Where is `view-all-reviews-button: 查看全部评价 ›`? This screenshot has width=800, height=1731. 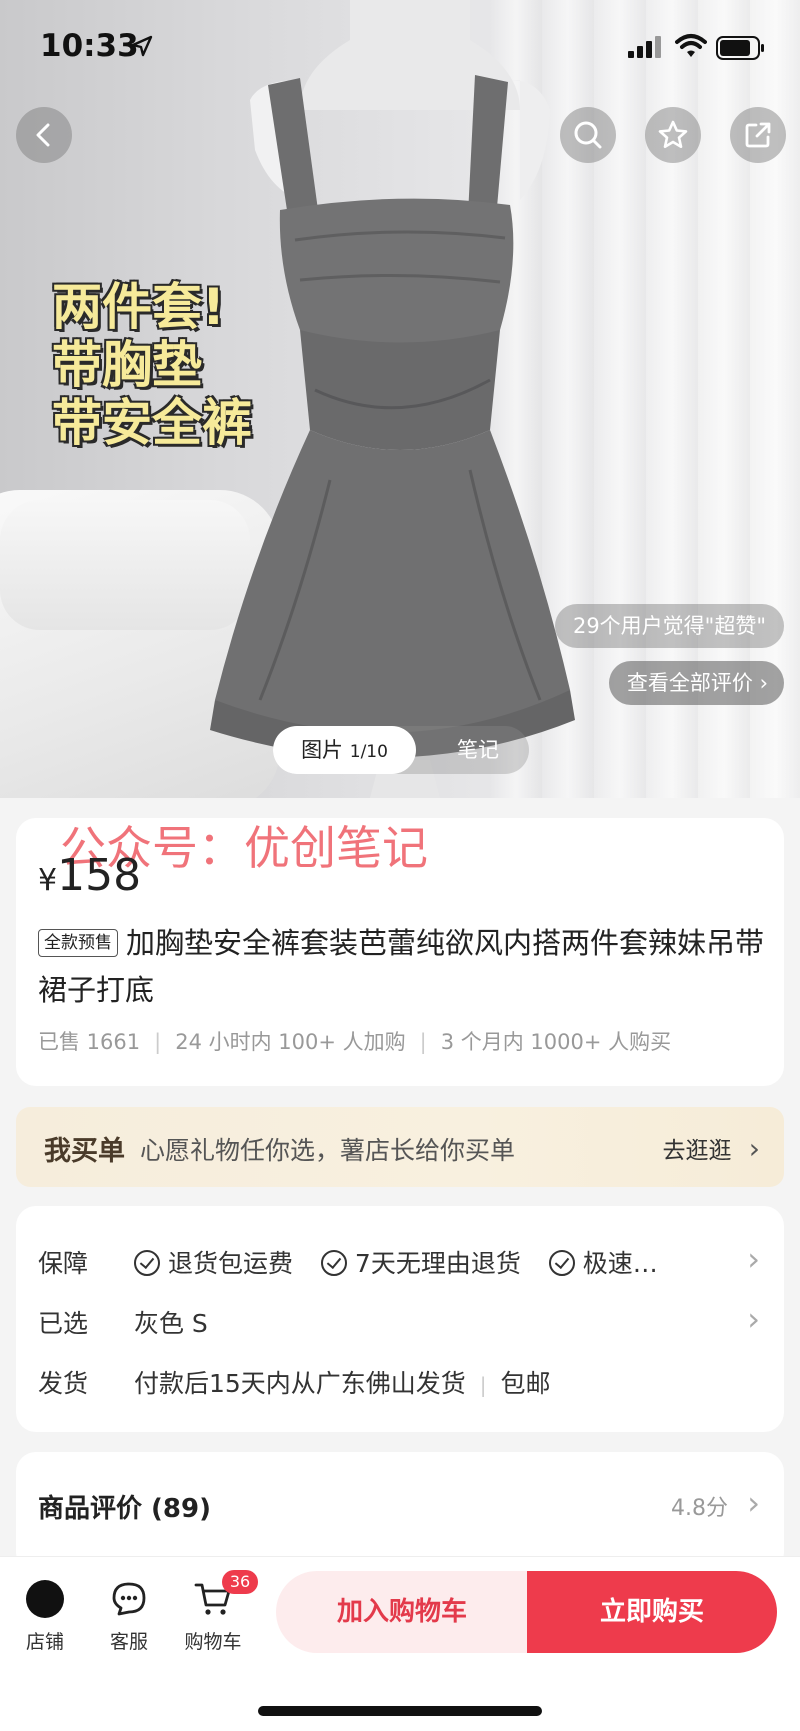 view-all-reviews-button: 查看全部评价 › is located at coordinates (696, 683).